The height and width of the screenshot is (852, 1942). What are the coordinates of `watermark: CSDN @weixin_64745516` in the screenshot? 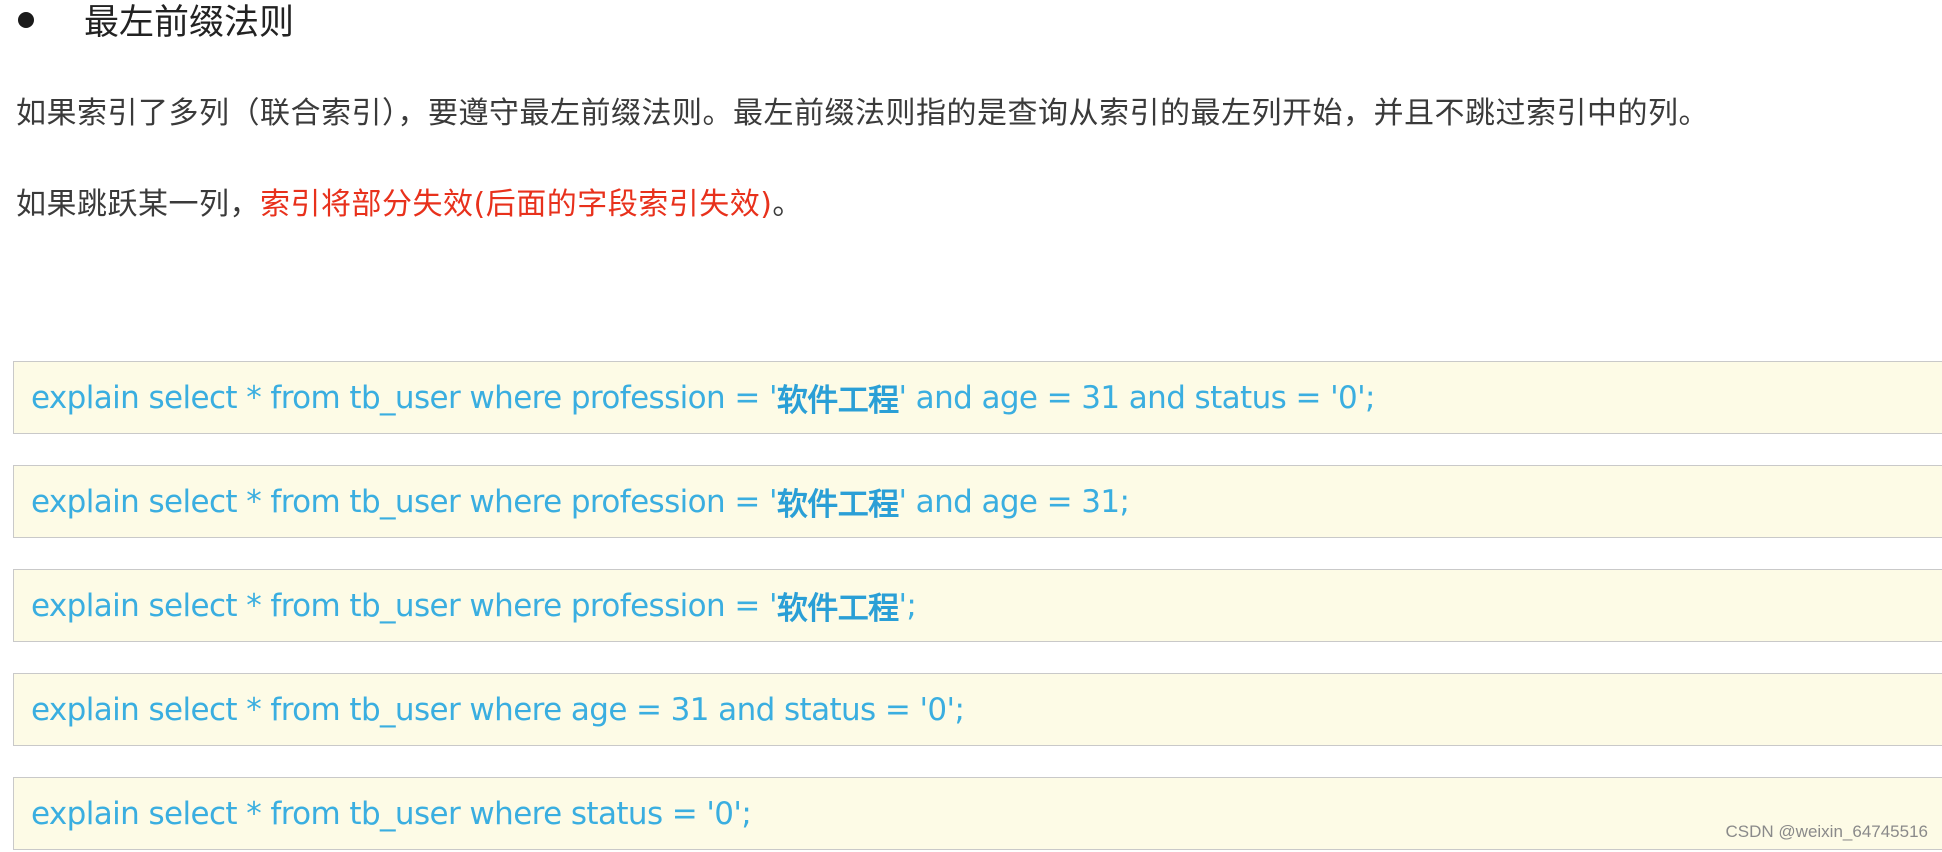 It's located at (1826, 831).